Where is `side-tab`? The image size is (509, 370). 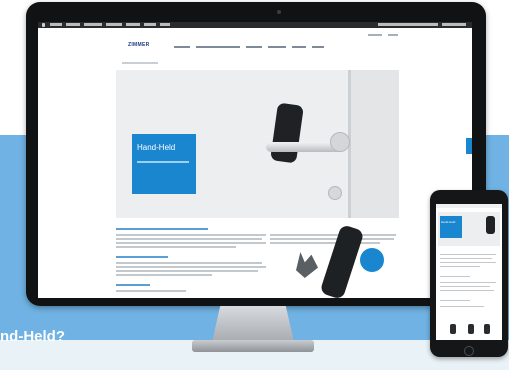 side-tab is located at coordinates (469, 146).